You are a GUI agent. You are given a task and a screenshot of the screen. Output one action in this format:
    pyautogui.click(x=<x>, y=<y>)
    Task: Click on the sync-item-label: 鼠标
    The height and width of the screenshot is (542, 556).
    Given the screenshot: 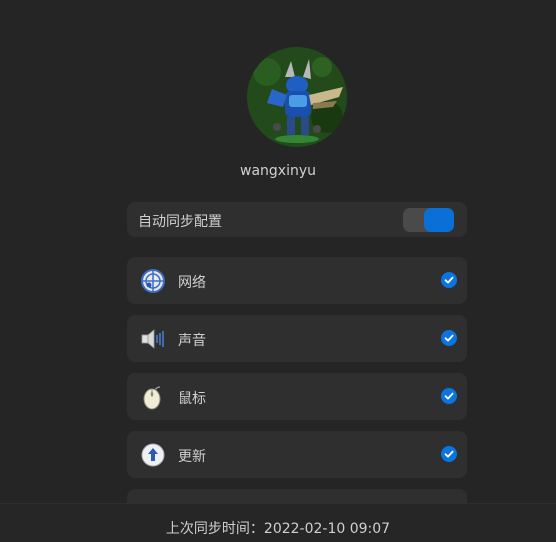 What is the action you would take?
    pyautogui.click(x=192, y=399)
    